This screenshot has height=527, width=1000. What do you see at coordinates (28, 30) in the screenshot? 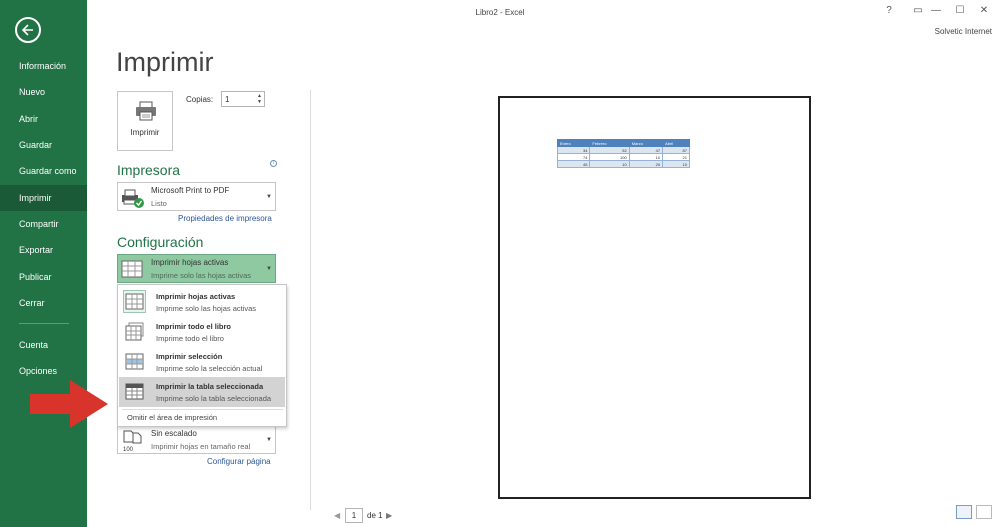
I see `back-arrow-icon` at bounding box center [28, 30].